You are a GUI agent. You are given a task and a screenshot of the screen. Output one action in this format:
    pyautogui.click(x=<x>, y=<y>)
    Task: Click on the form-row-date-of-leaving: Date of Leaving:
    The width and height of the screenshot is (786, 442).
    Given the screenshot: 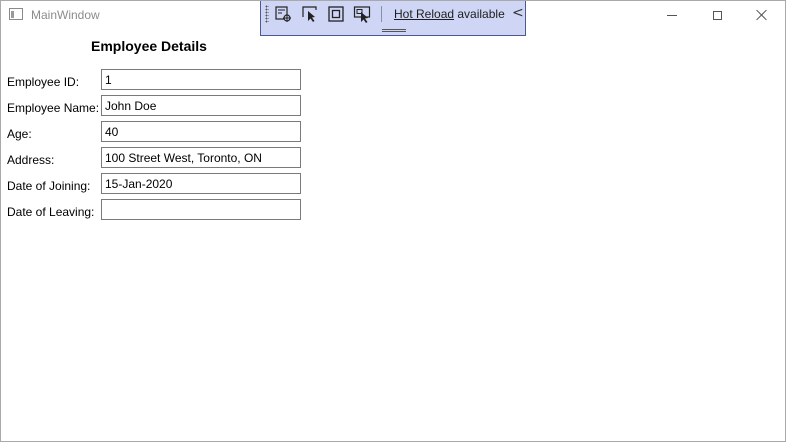 What is the action you would take?
    pyautogui.click(x=156, y=211)
    